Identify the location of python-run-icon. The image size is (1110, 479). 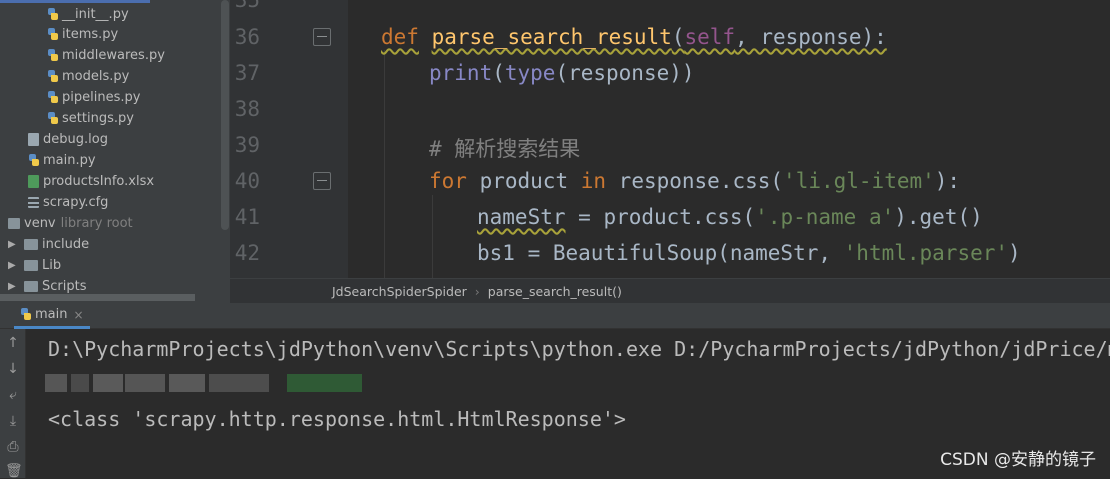
(26, 314).